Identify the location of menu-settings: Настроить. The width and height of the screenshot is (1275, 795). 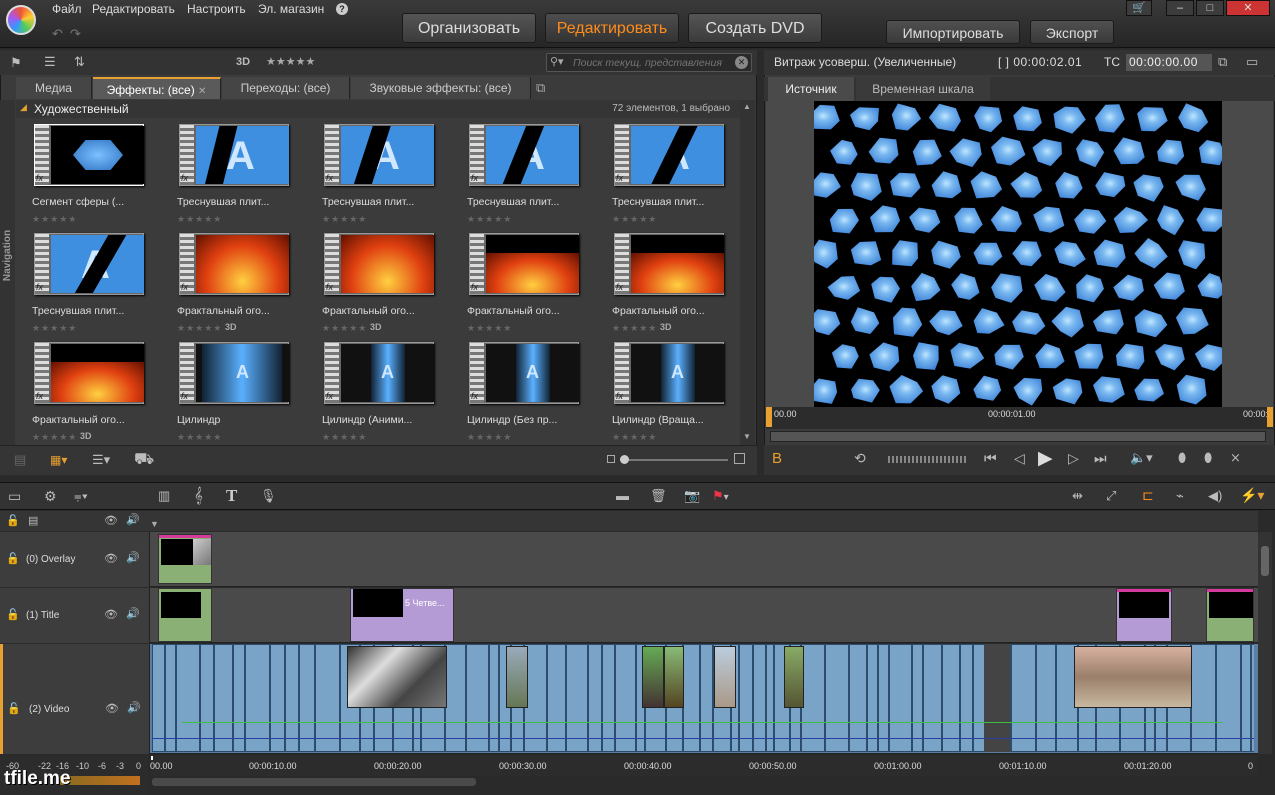
(216, 9).